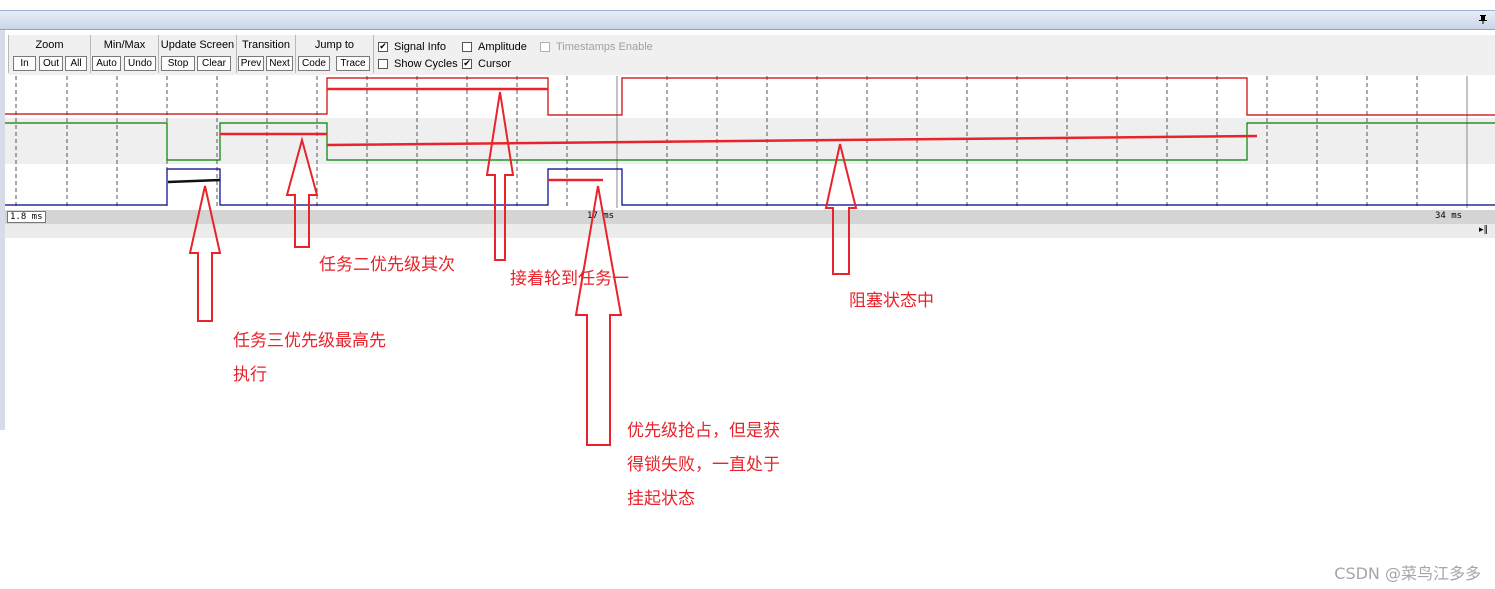  What do you see at coordinates (747, 5) in the screenshot?
I see `top-margin` at bounding box center [747, 5].